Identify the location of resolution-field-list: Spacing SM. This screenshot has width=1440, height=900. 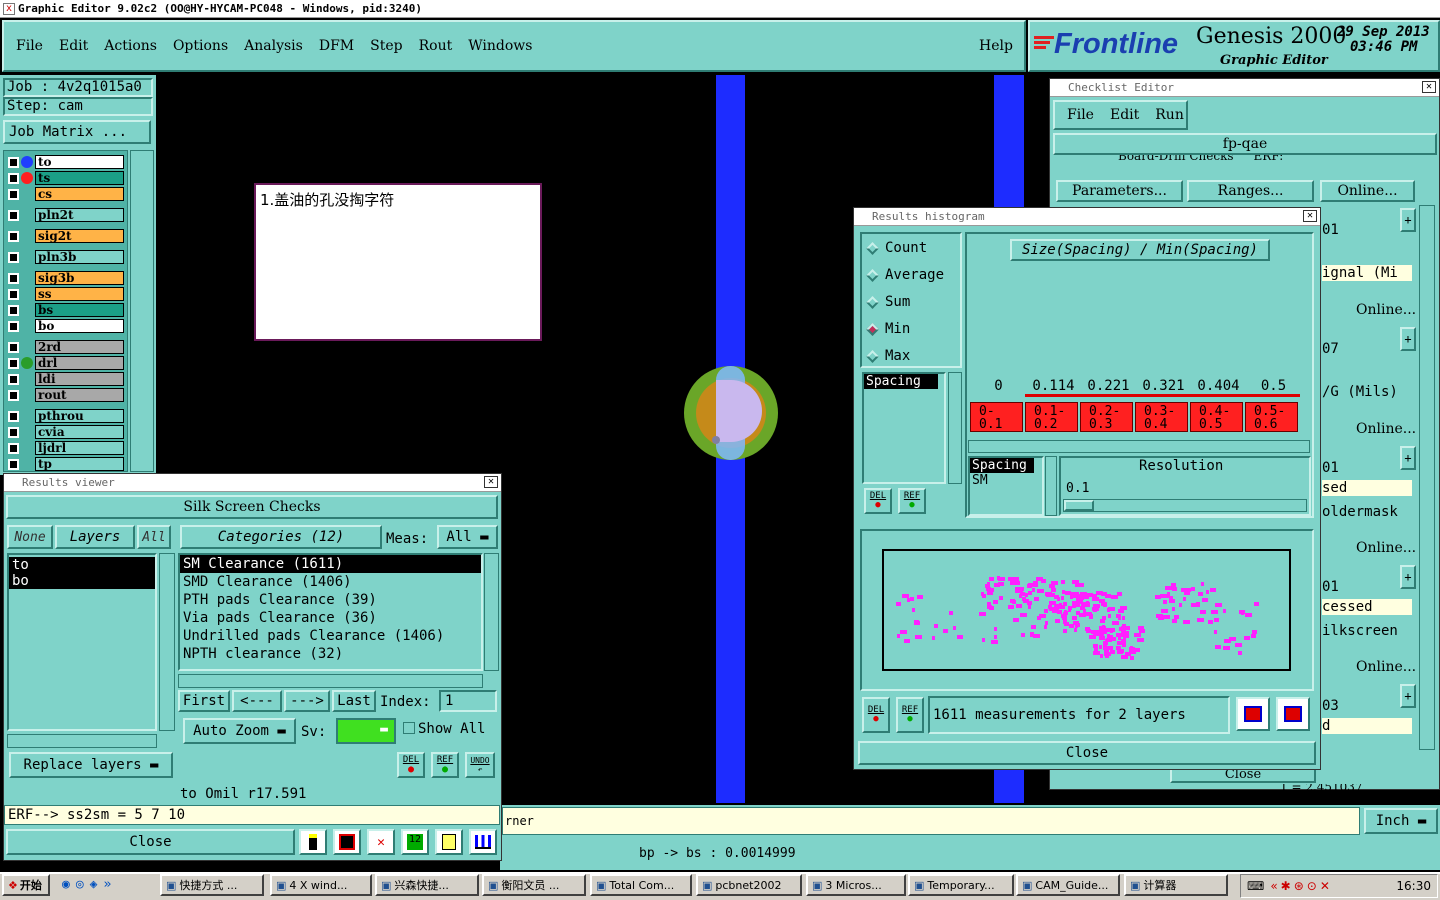
(1006, 486).